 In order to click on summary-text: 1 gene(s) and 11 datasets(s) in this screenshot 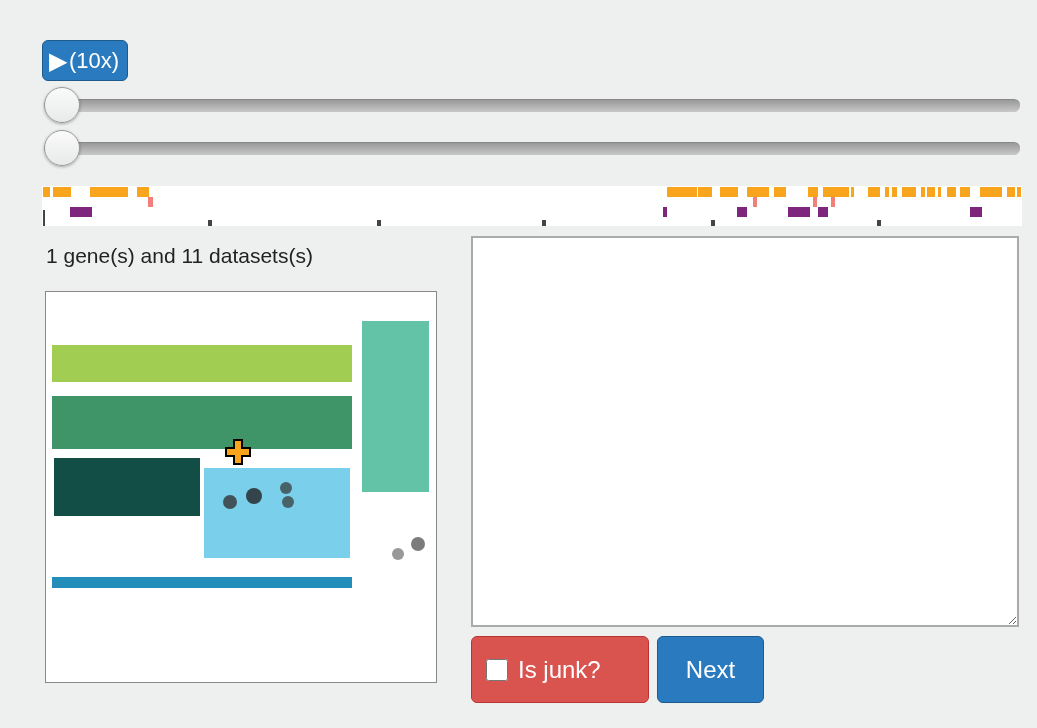, I will do `click(180, 256)`.